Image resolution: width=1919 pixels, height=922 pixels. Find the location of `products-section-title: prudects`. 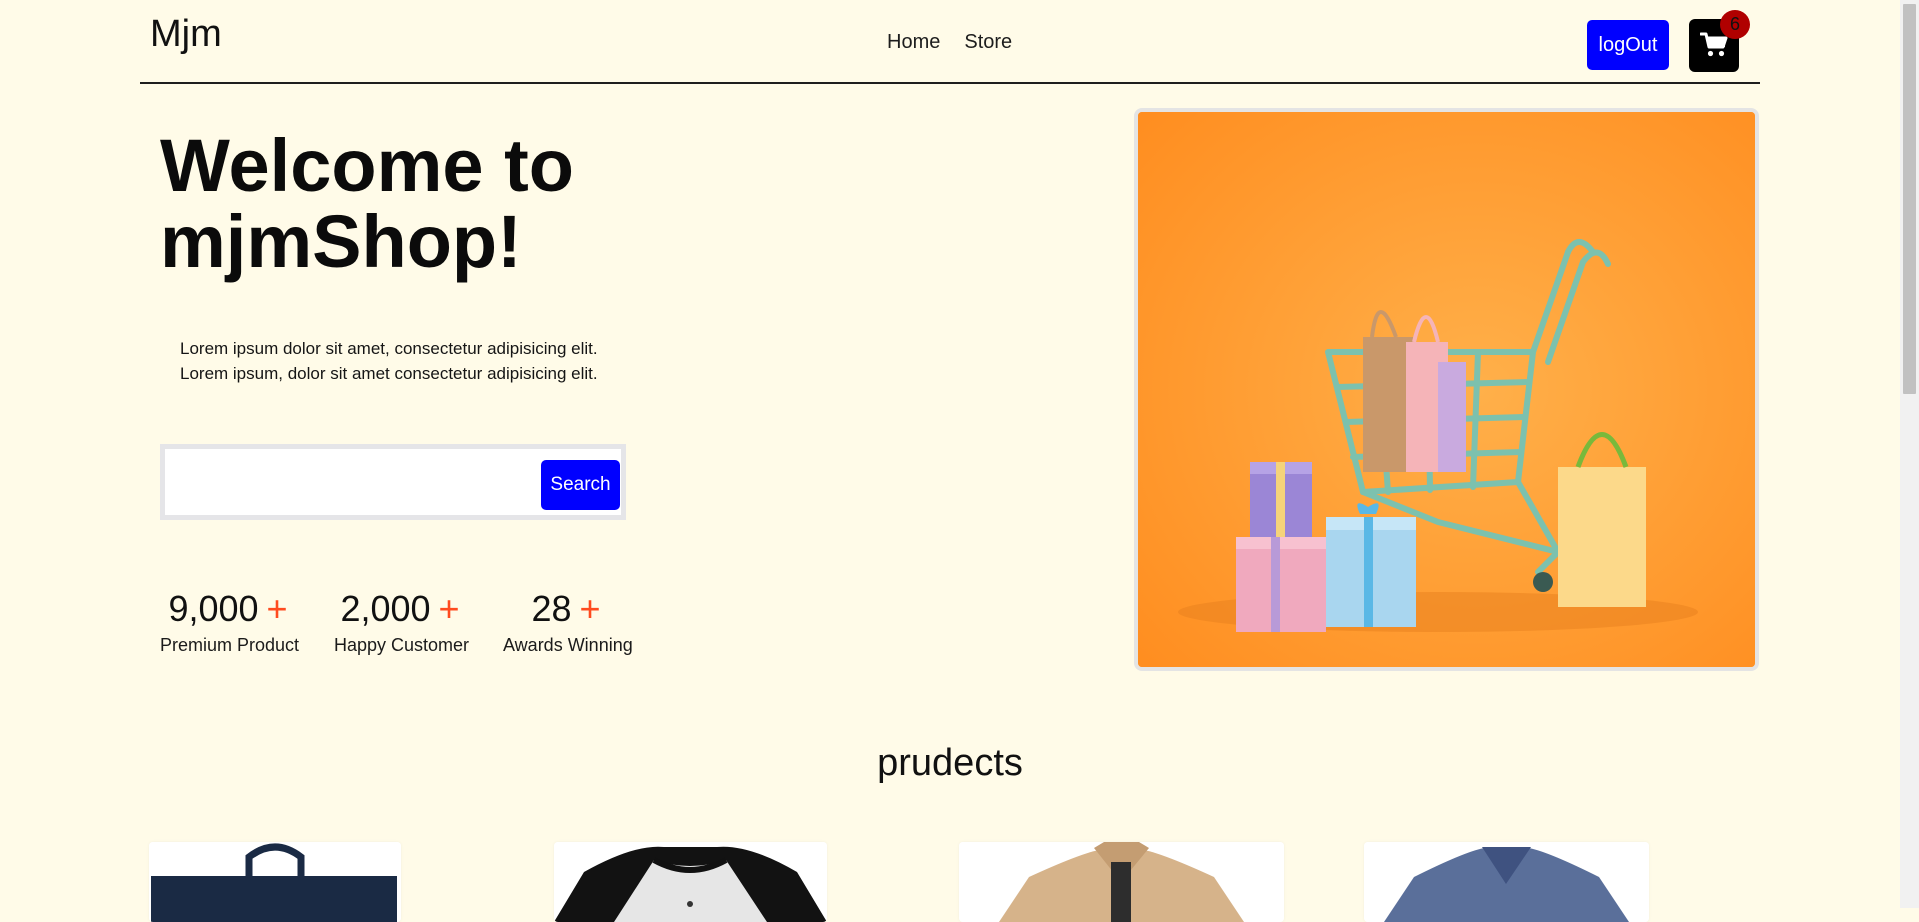

products-section-title: prudects is located at coordinates (950, 763).